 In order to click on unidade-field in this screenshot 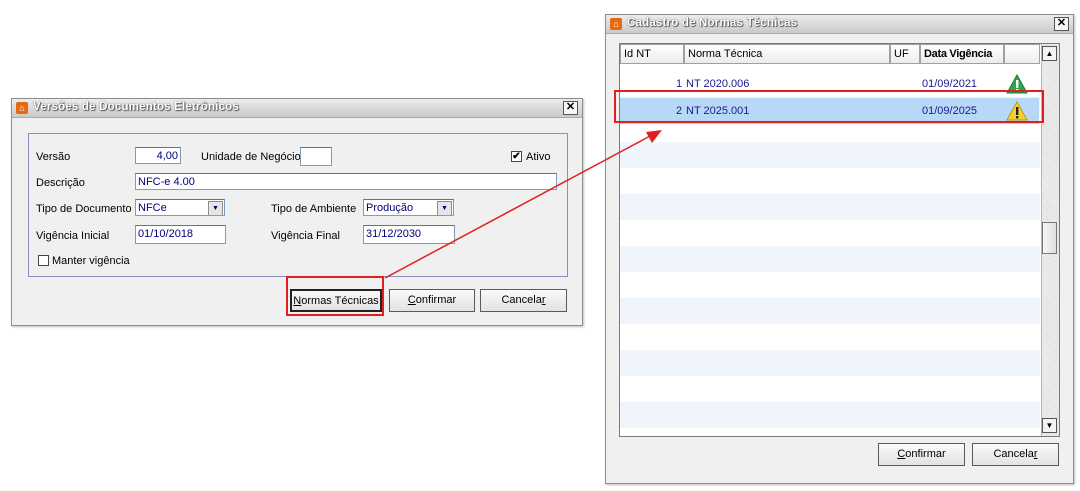, I will do `click(316, 156)`.